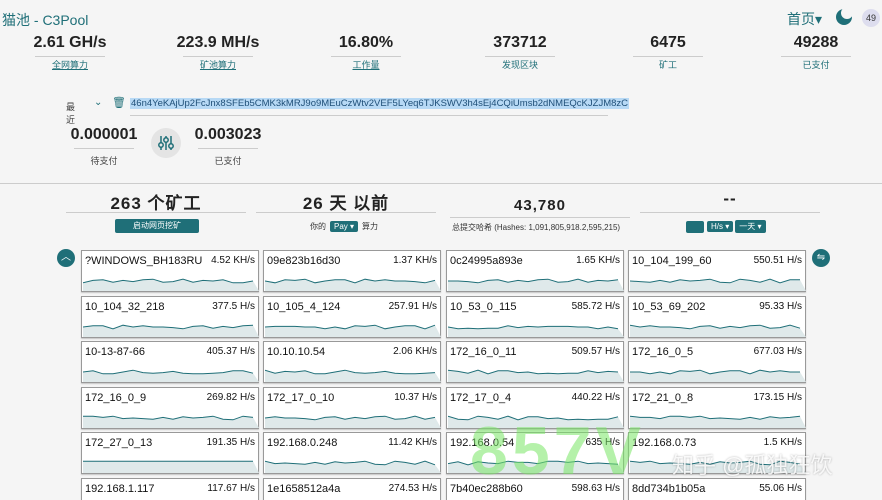 This screenshot has height=500, width=882. Describe the element at coordinates (481, 398) in the screenshot. I see `worker-name: 172_17_0_4` at that location.